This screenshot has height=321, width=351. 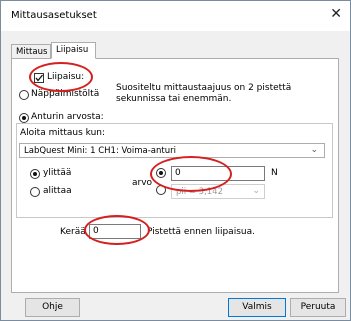 I want to click on value-radio, so click(x=161, y=173).